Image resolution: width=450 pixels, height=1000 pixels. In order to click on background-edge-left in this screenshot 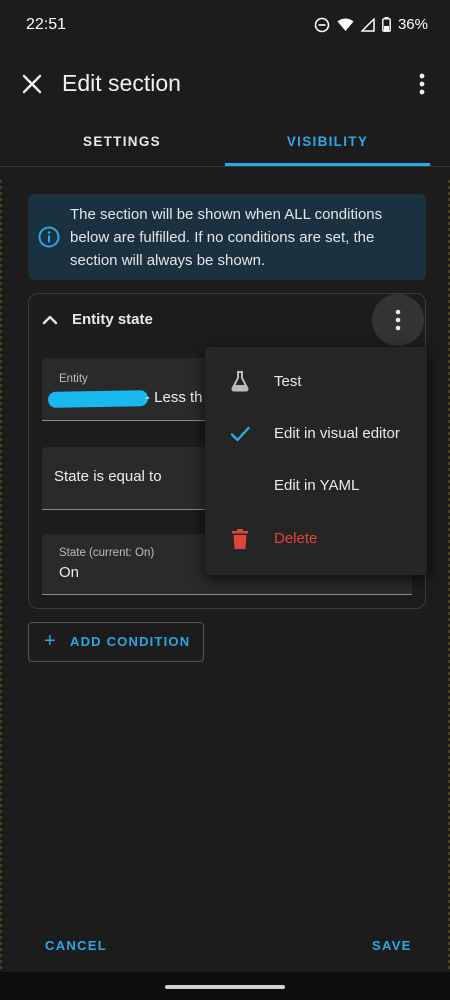, I will do `click(1, 575)`.